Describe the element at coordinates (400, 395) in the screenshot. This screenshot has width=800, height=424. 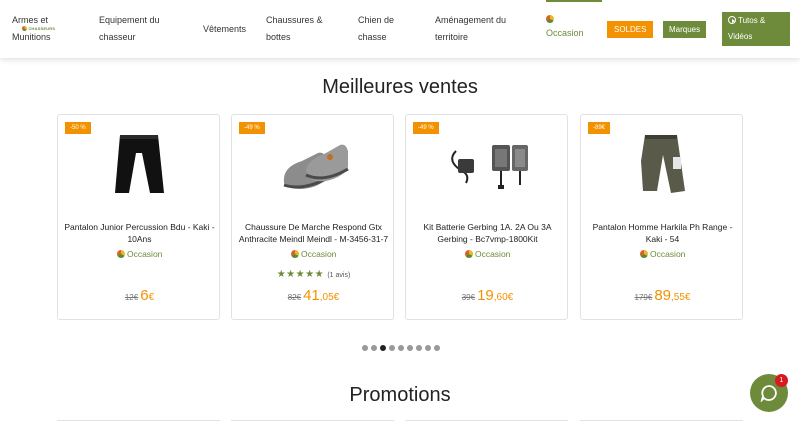
I see `promotions-title: Promotions` at that location.